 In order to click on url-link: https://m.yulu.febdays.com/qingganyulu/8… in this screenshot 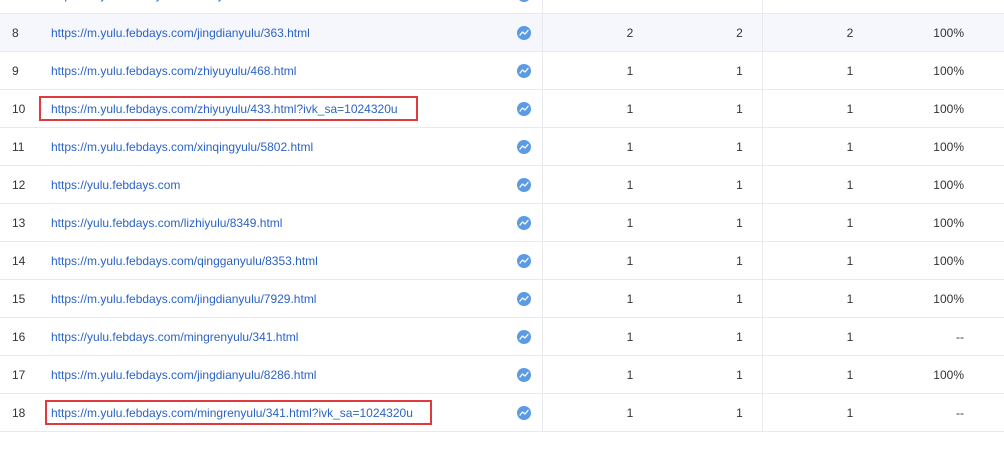, I will do `click(184, 261)`.